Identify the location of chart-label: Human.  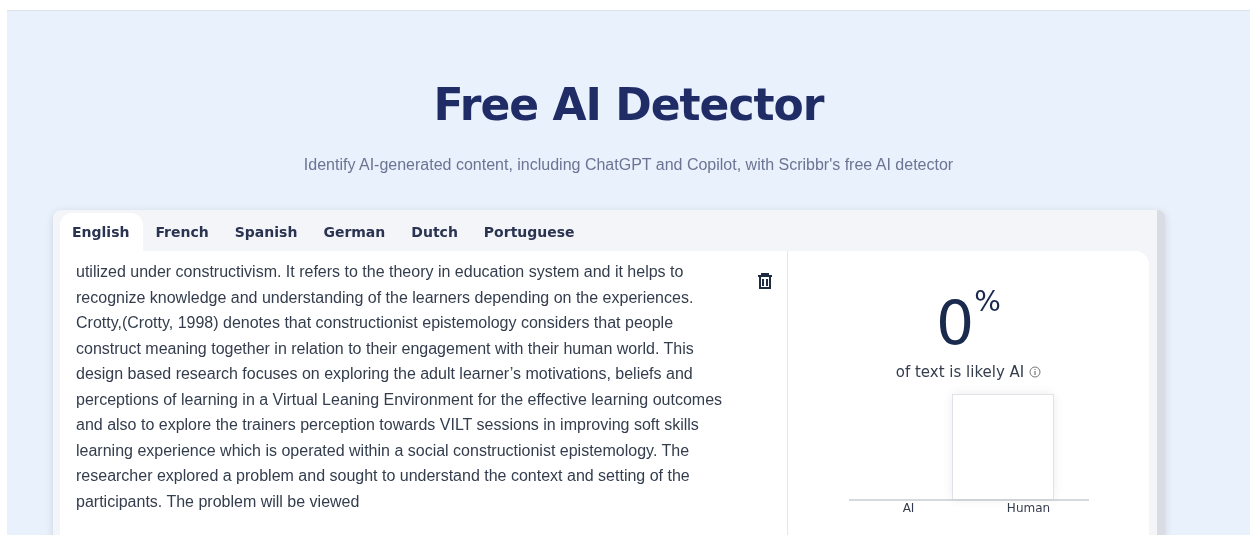
(1028, 508).